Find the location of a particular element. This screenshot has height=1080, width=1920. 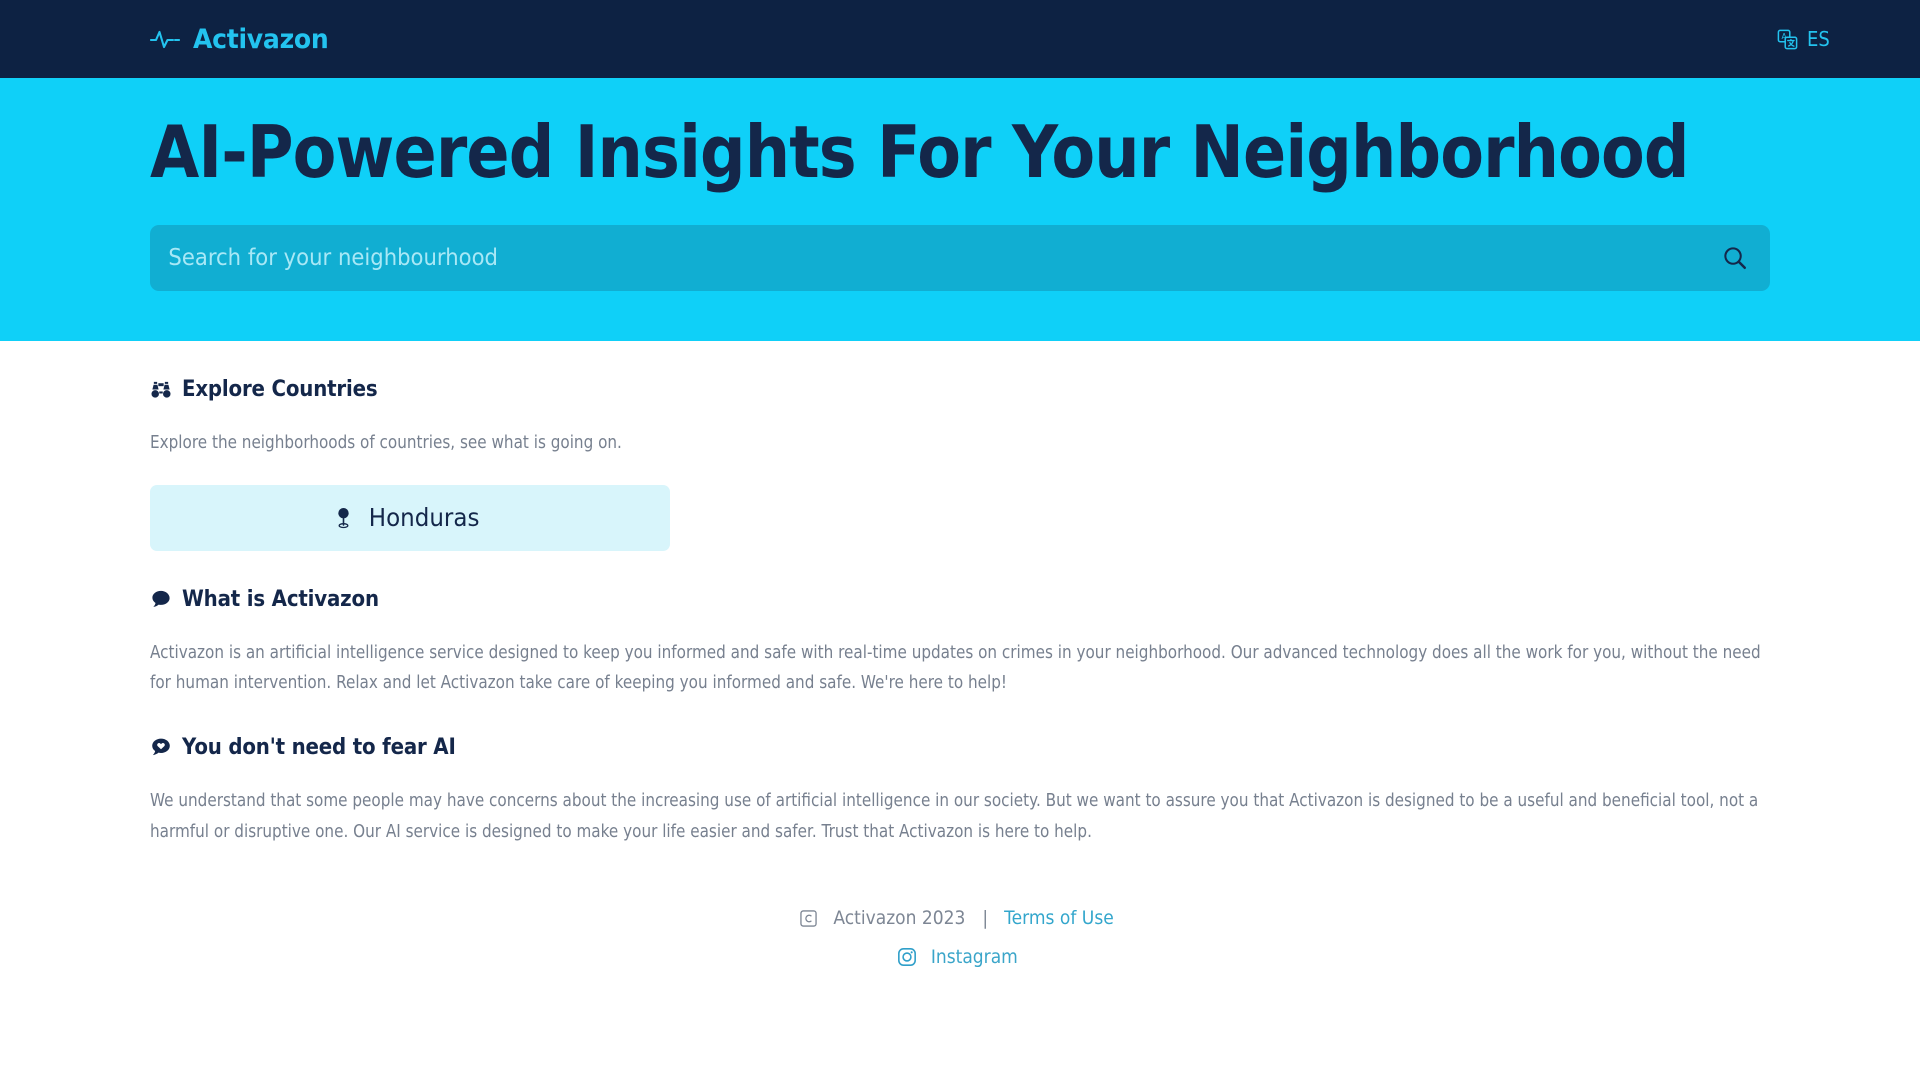

section-title: Explore Countries is located at coordinates (280, 389).